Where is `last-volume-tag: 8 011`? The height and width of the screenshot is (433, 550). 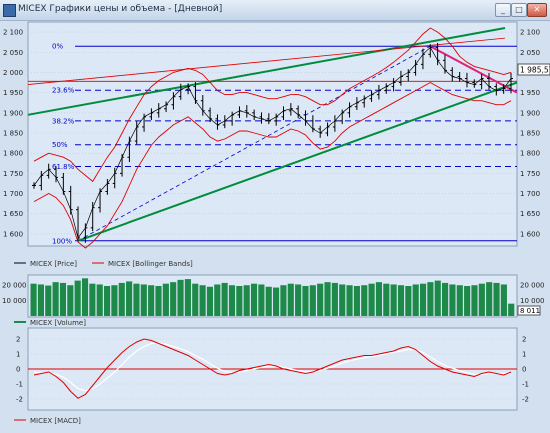
last-volume-tag: 8 011 is located at coordinates (529, 310).